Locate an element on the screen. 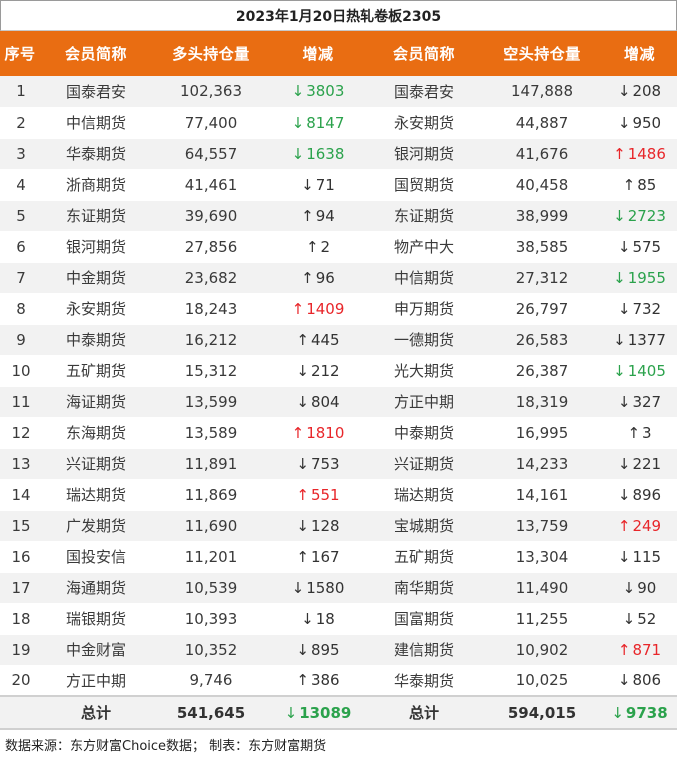  long-position-cell: 77,400 is located at coordinates (211, 123).